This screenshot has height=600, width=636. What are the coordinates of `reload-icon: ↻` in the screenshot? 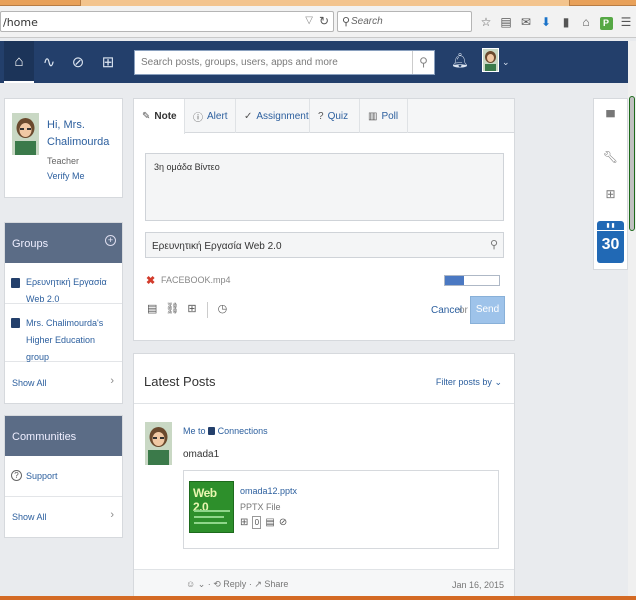 It's located at (324, 21).